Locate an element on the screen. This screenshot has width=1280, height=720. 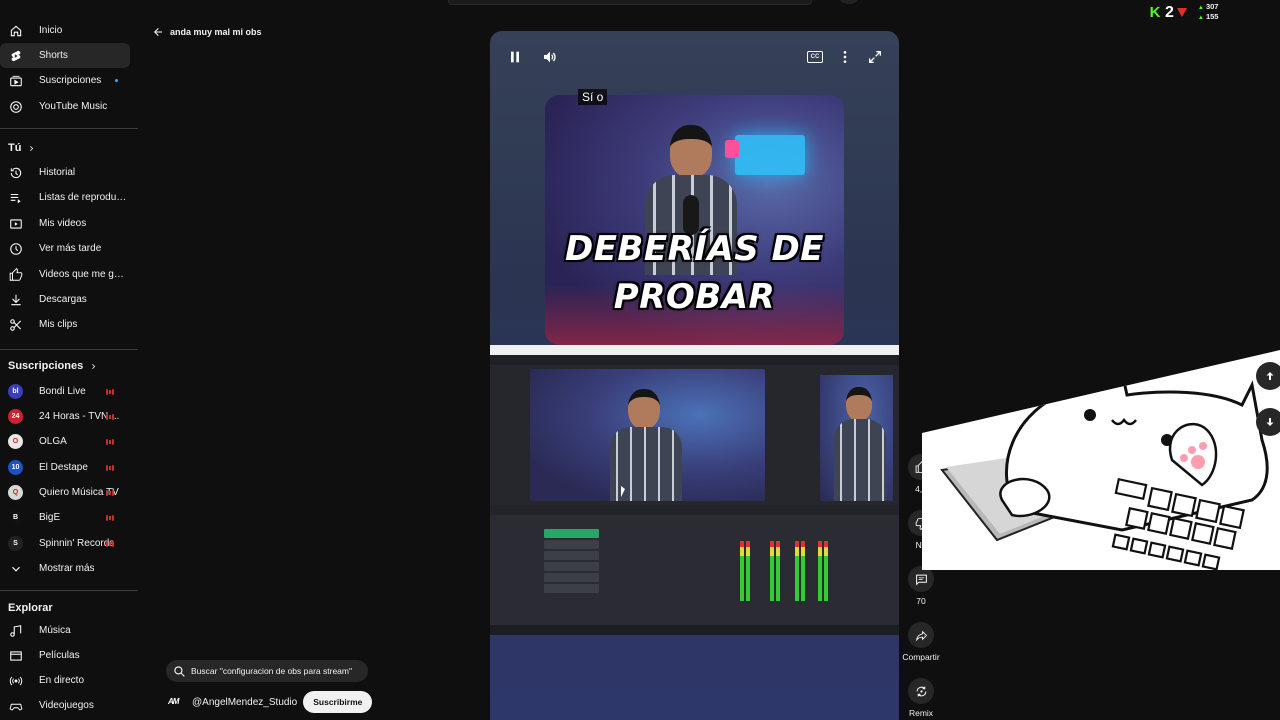
channel-avatar: bl is located at coordinates (15, 391).